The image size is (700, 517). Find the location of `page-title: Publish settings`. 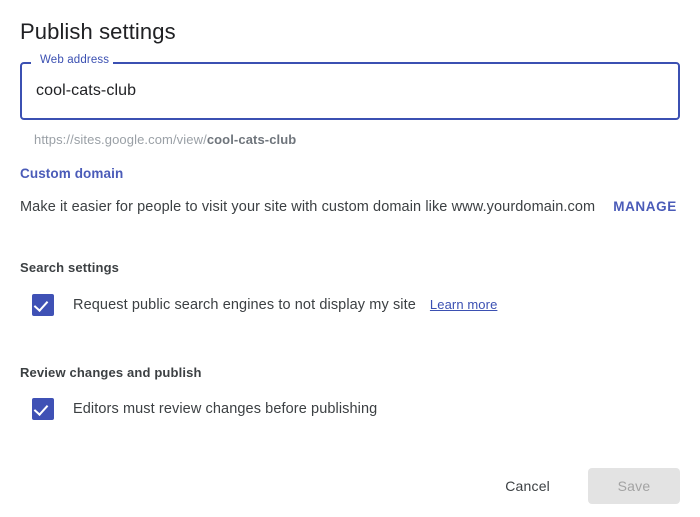

page-title: Publish settings is located at coordinates (98, 31).